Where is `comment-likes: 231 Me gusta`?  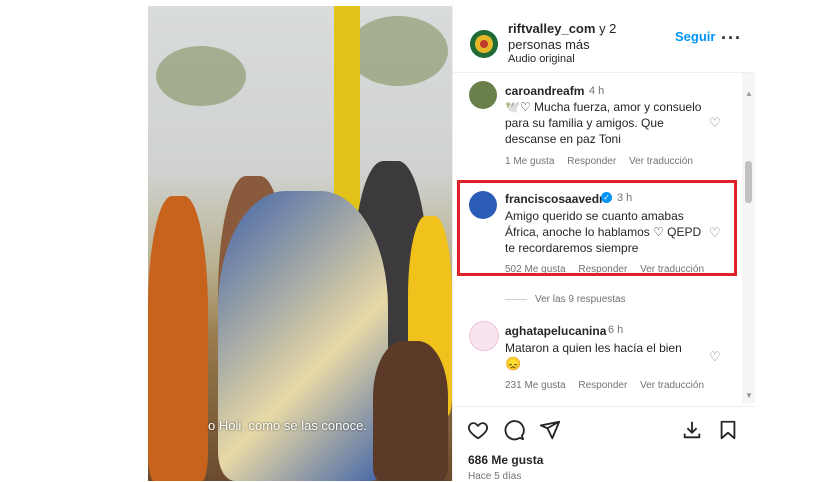
comment-likes: 231 Me gusta is located at coordinates (535, 385).